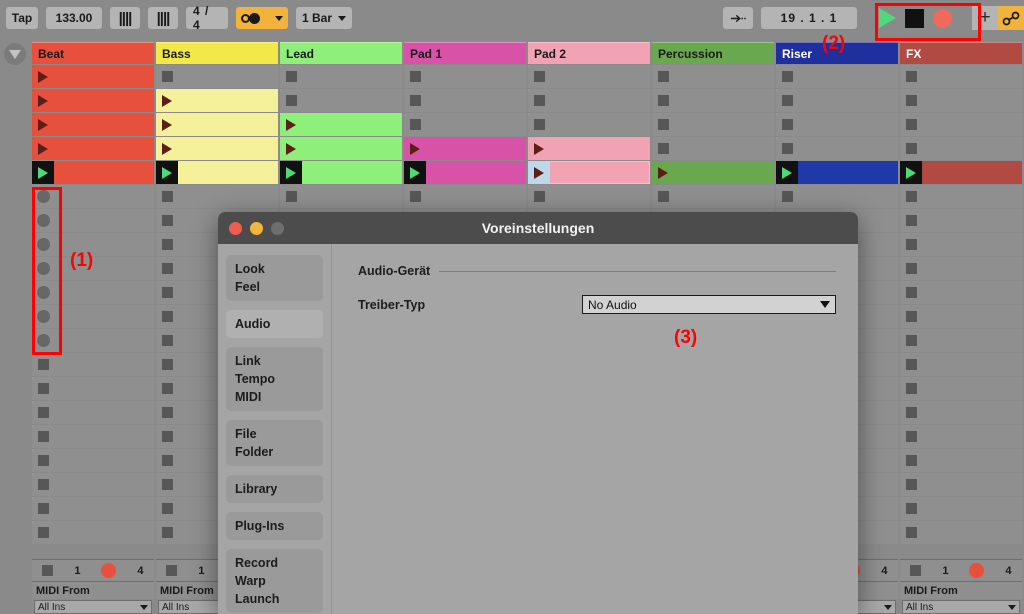  Describe the element at coordinates (125, 18) in the screenshot. I see `metronome-bars-icon: ||||` at that location.